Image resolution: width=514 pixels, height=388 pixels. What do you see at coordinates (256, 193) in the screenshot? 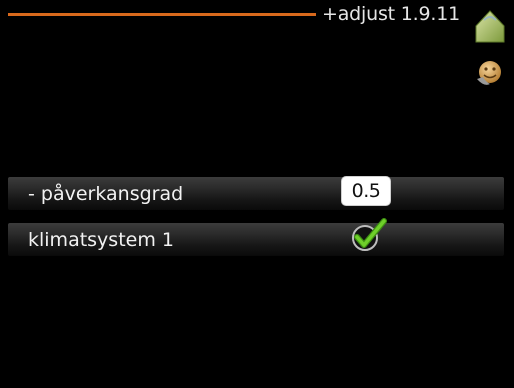
I see `setting-row-paverkansgrad: - påverkansgrad 0.5` at bounding box center [256, 193].